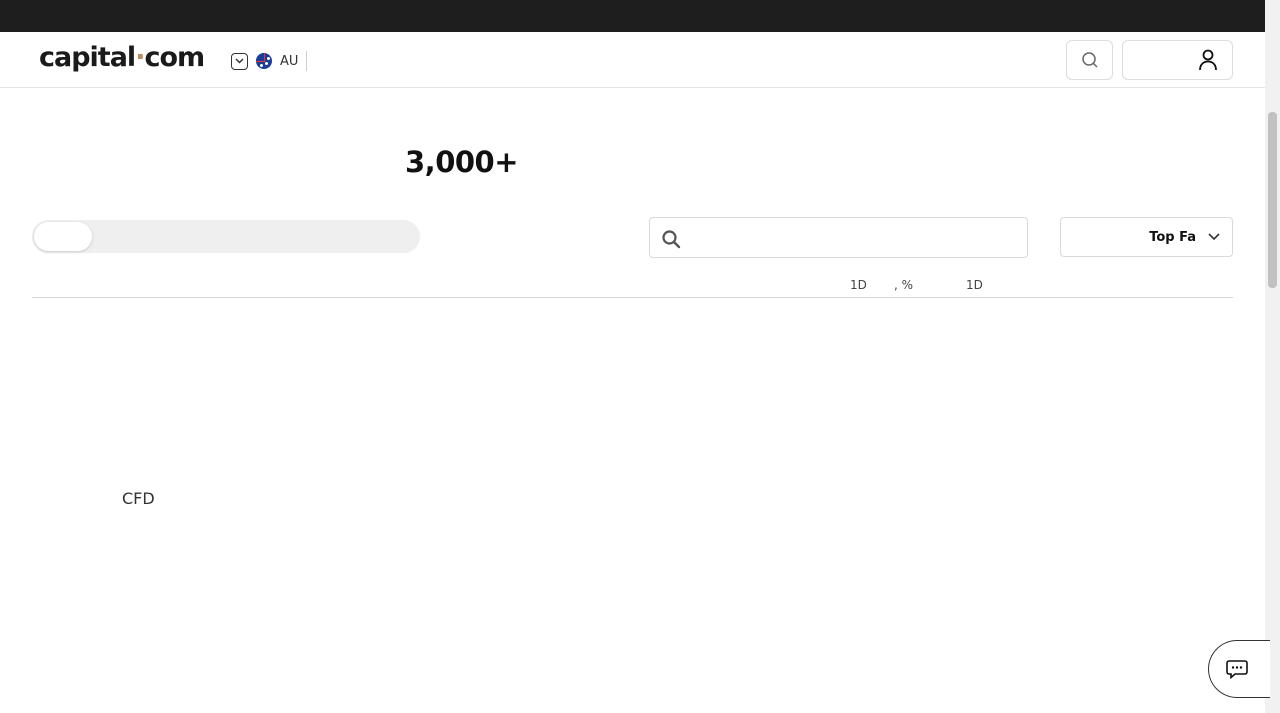  I want to click on page-scrollbar, so click(1272, 356).